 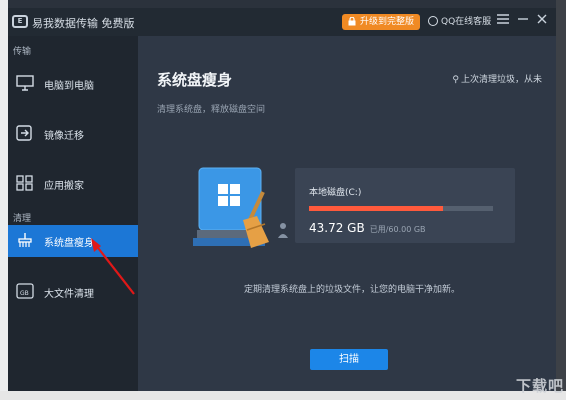 I want to click on sidebar-item-label: 应用搬家, so click(x=64, y=186).